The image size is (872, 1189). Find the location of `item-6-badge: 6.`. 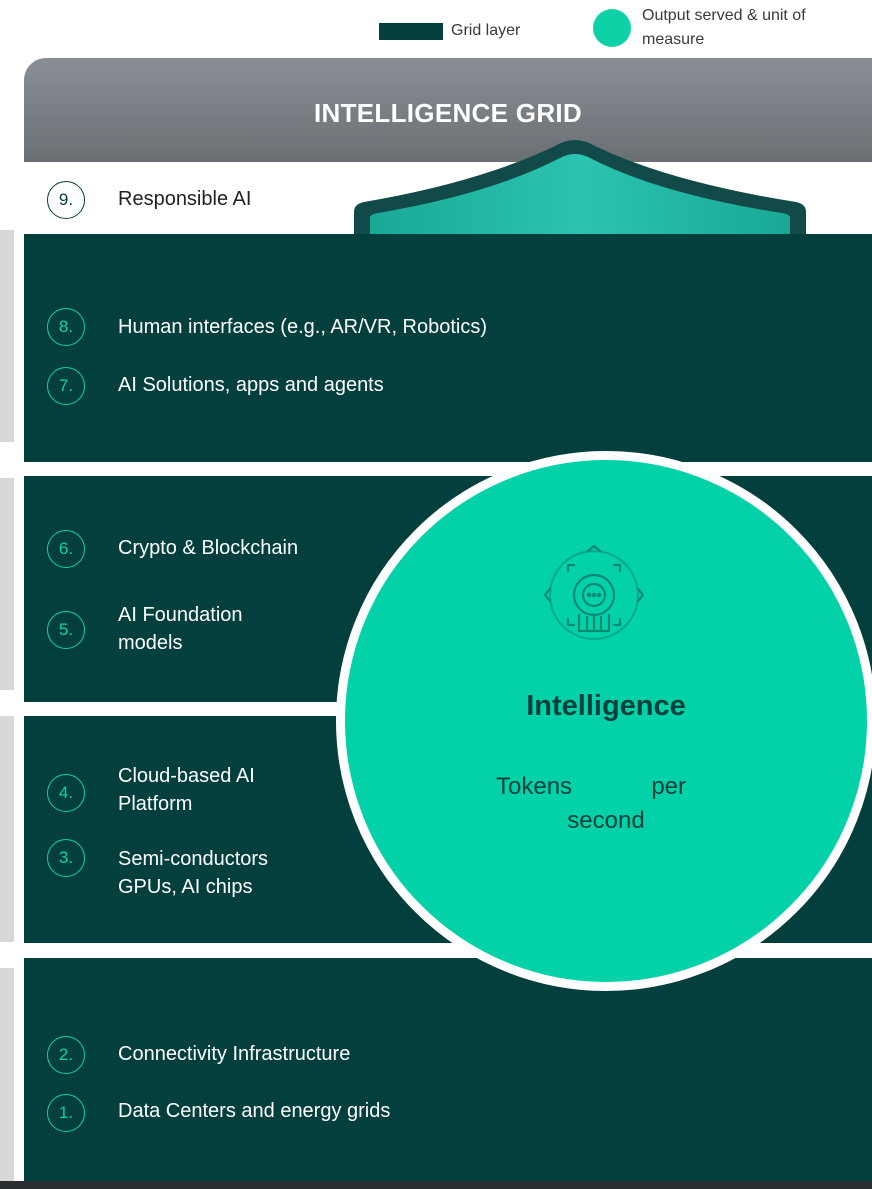

item-6-badge: 6. is located at coordinates (66, 549).